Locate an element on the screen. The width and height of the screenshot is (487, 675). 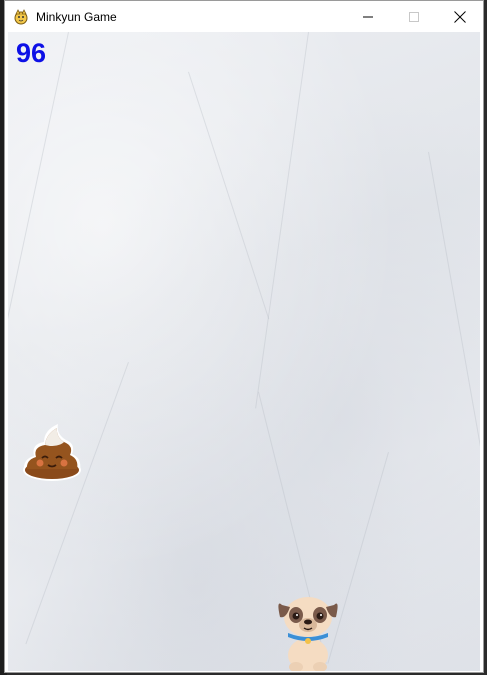
pug-player-sprite is located at coordinates (308, 632).